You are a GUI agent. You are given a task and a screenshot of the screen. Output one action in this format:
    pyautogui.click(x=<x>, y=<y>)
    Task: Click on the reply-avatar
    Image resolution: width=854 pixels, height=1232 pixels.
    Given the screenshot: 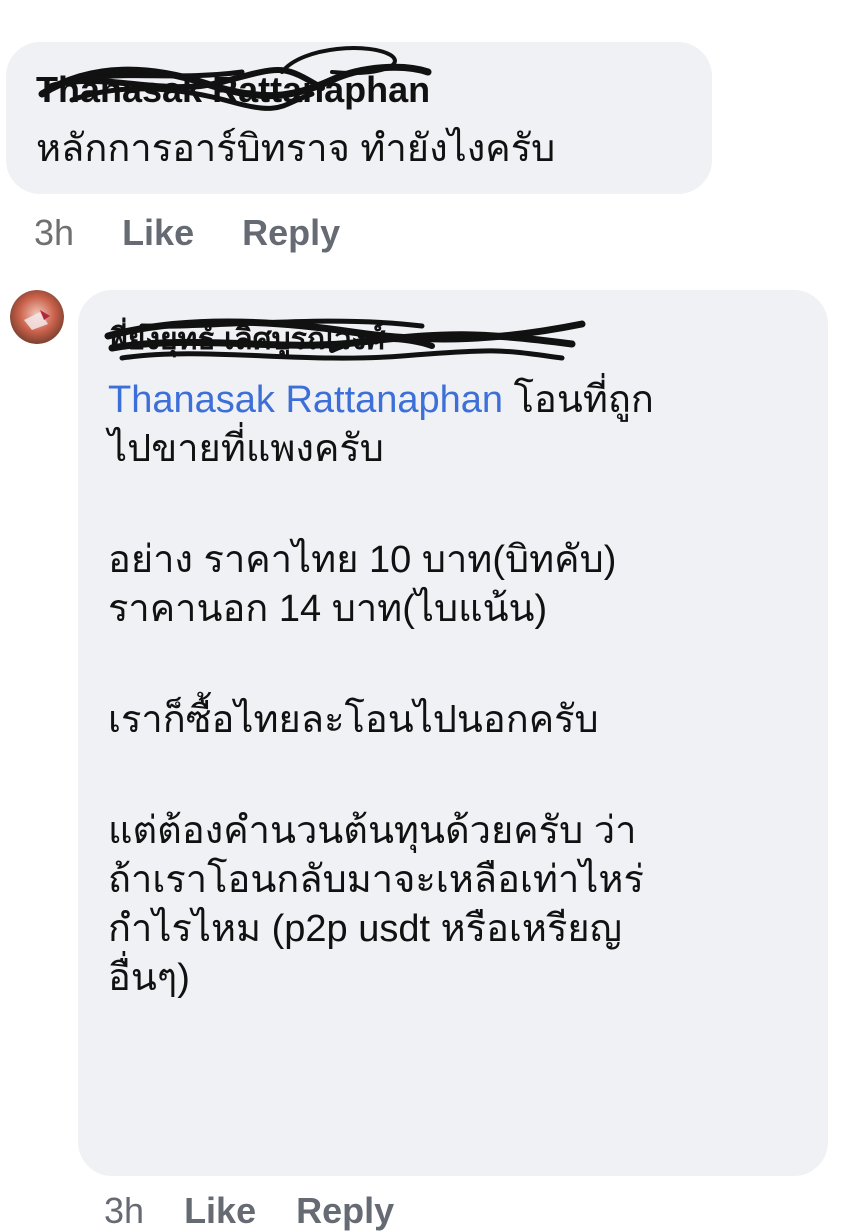 What is the action you would take?
    pyautogui.click(x=37, y=317)
    